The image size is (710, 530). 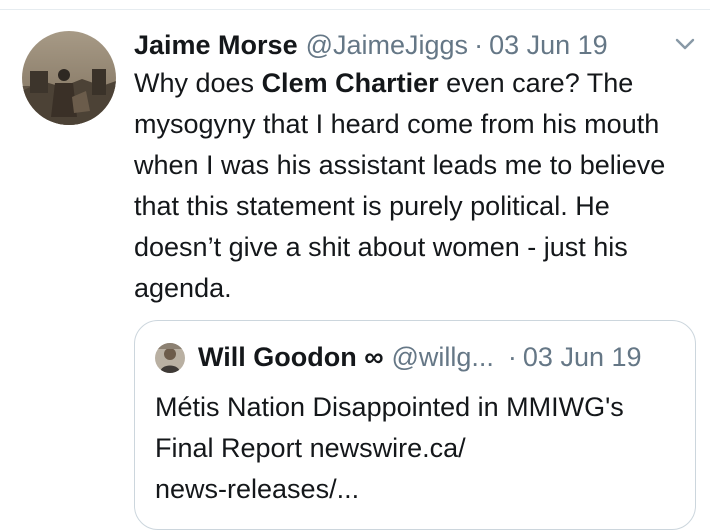 I want to click on quoted-avatar-image, so click(x=170, y=358).